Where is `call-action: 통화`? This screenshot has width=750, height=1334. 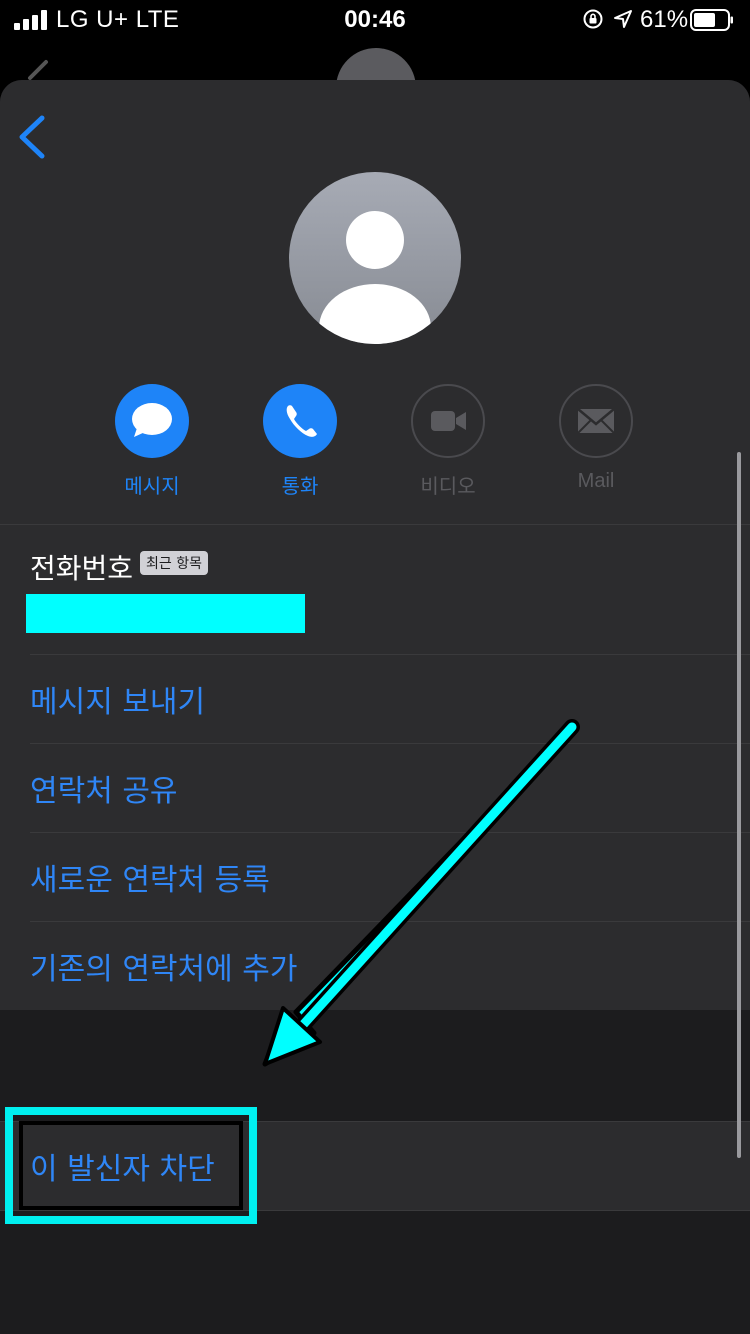
call-action: 통화 is located at coordinates (300, 441).